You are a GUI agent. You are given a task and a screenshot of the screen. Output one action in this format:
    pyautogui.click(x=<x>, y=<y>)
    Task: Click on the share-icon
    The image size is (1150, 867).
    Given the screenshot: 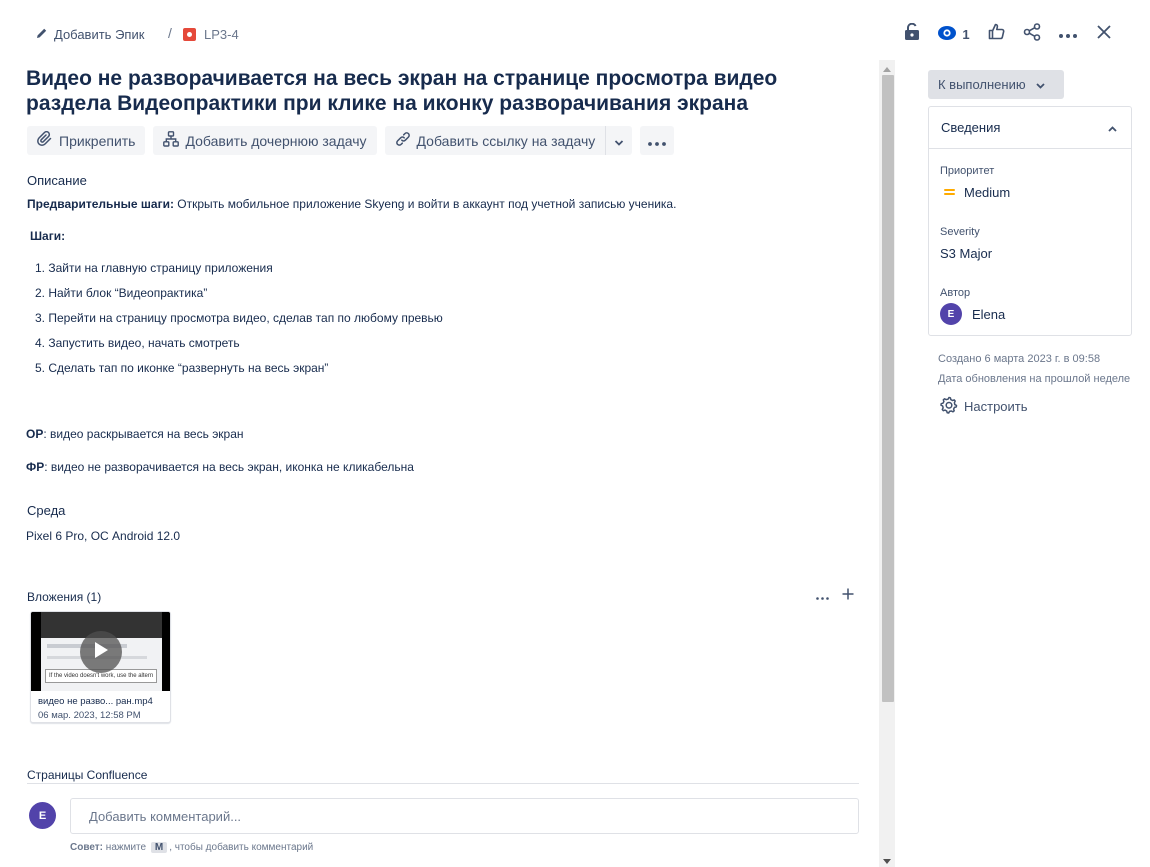 What is the action you would take?
    pyautogui.click(x=1032, y=34)
    